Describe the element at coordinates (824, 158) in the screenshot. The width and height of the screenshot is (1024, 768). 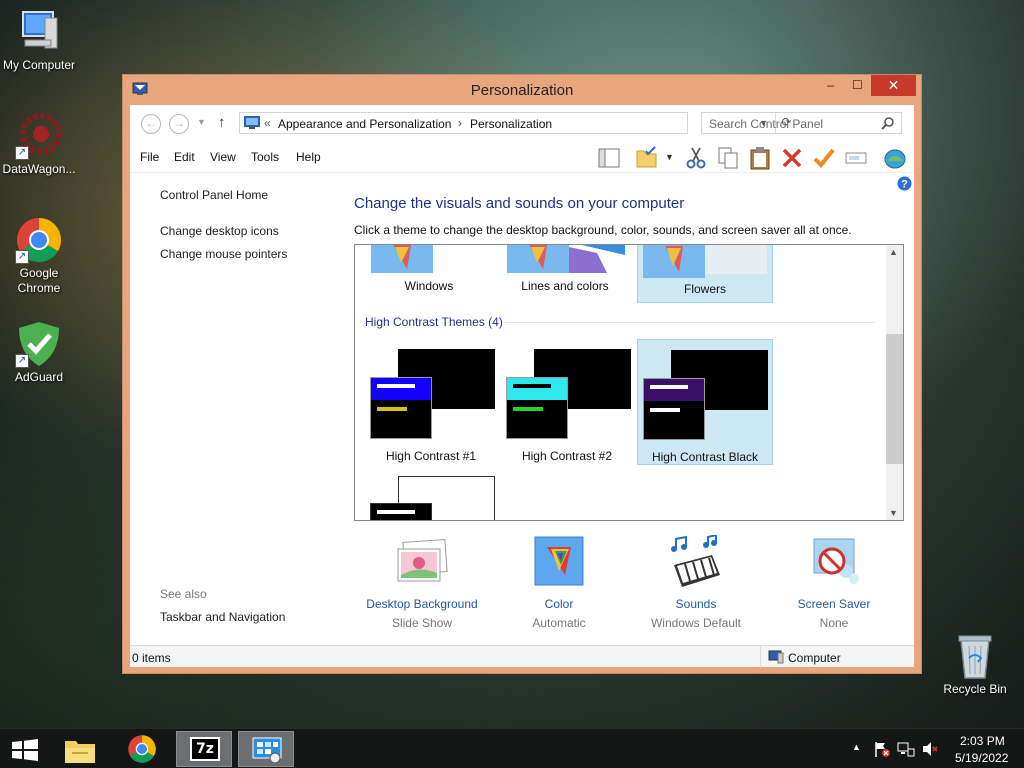
I see `properties-check-icon` at that location.